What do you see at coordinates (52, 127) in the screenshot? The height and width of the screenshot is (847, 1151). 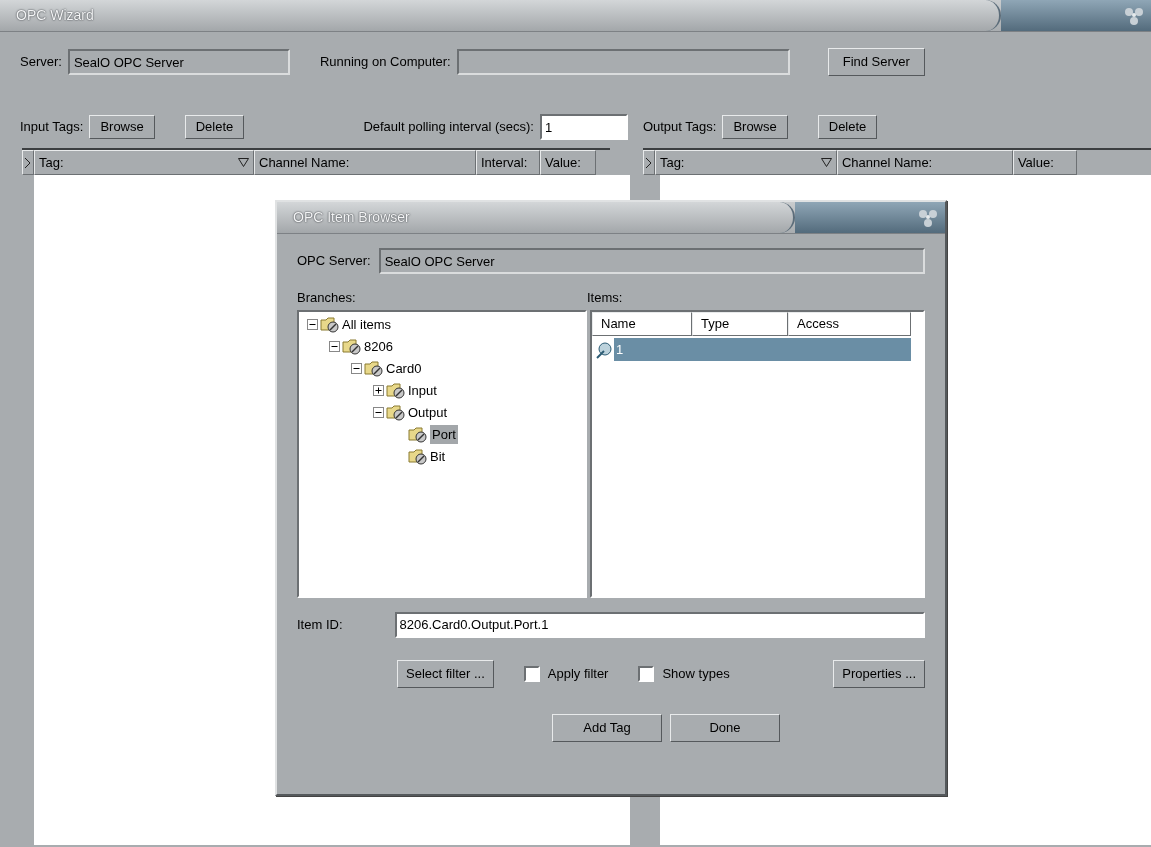 I see `input-tags-label: Input Tags:` at bounding box center [52, 127].